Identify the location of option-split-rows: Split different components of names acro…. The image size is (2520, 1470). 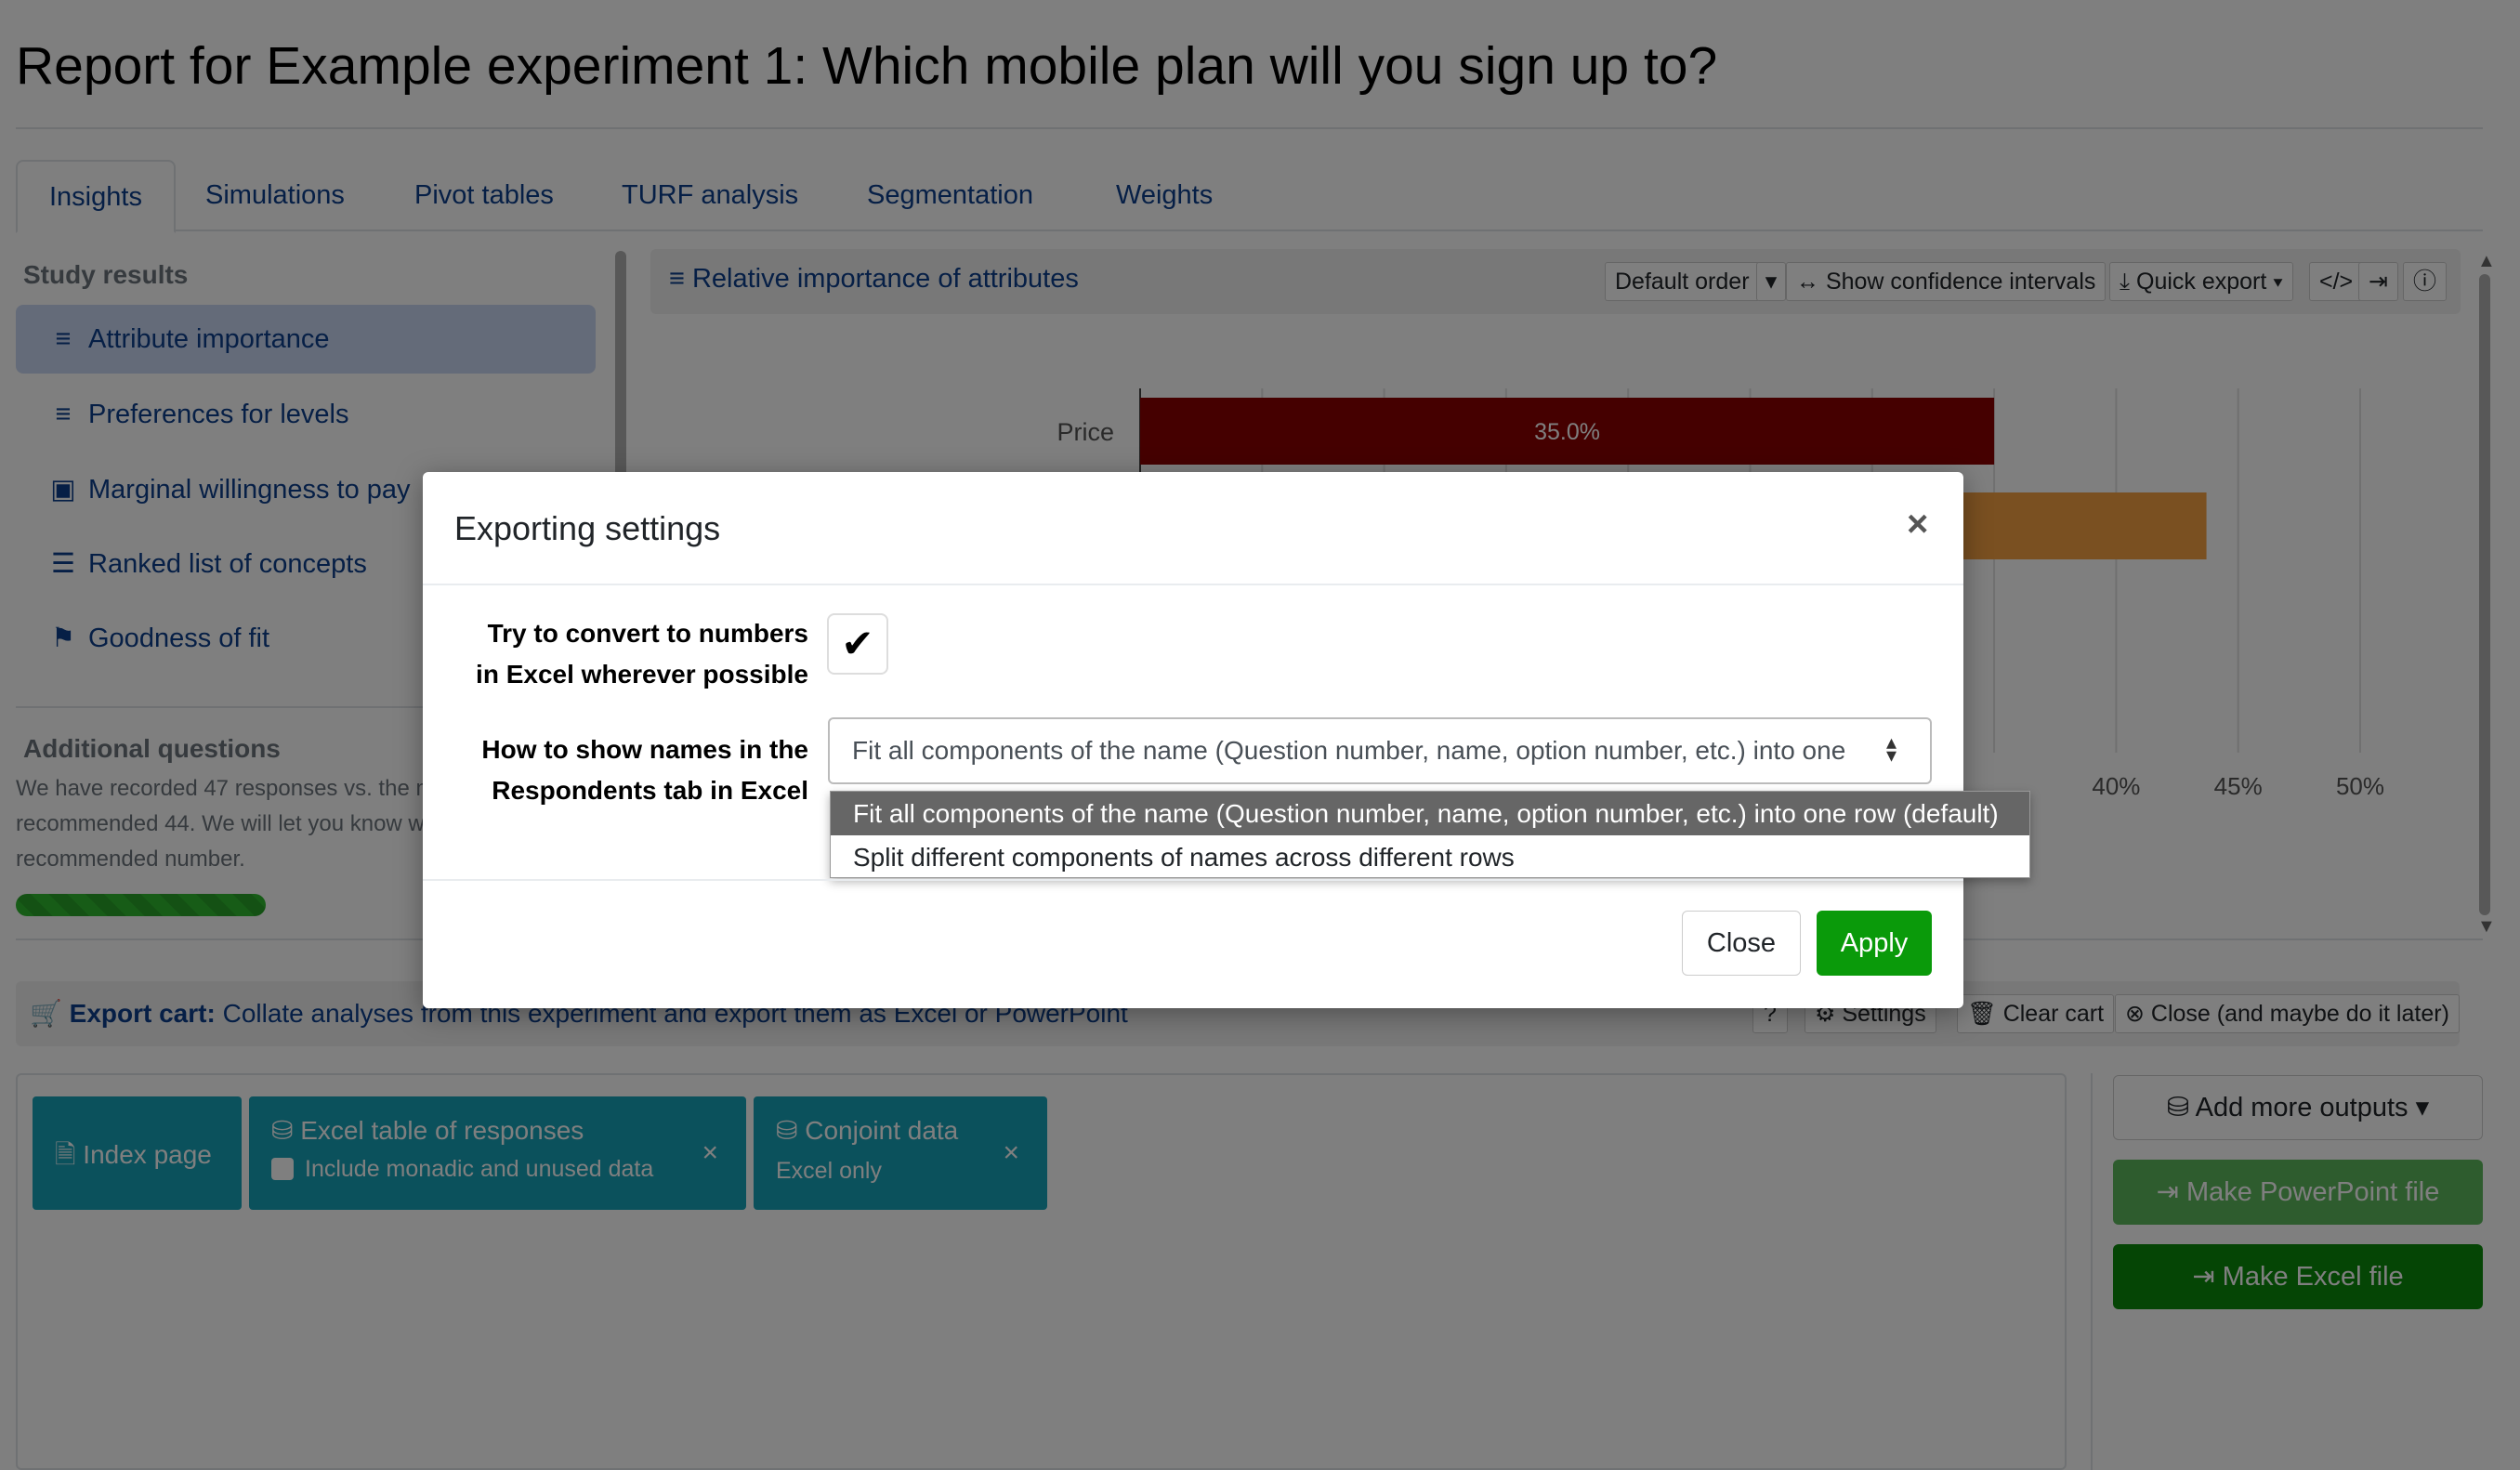
(1430, 857).